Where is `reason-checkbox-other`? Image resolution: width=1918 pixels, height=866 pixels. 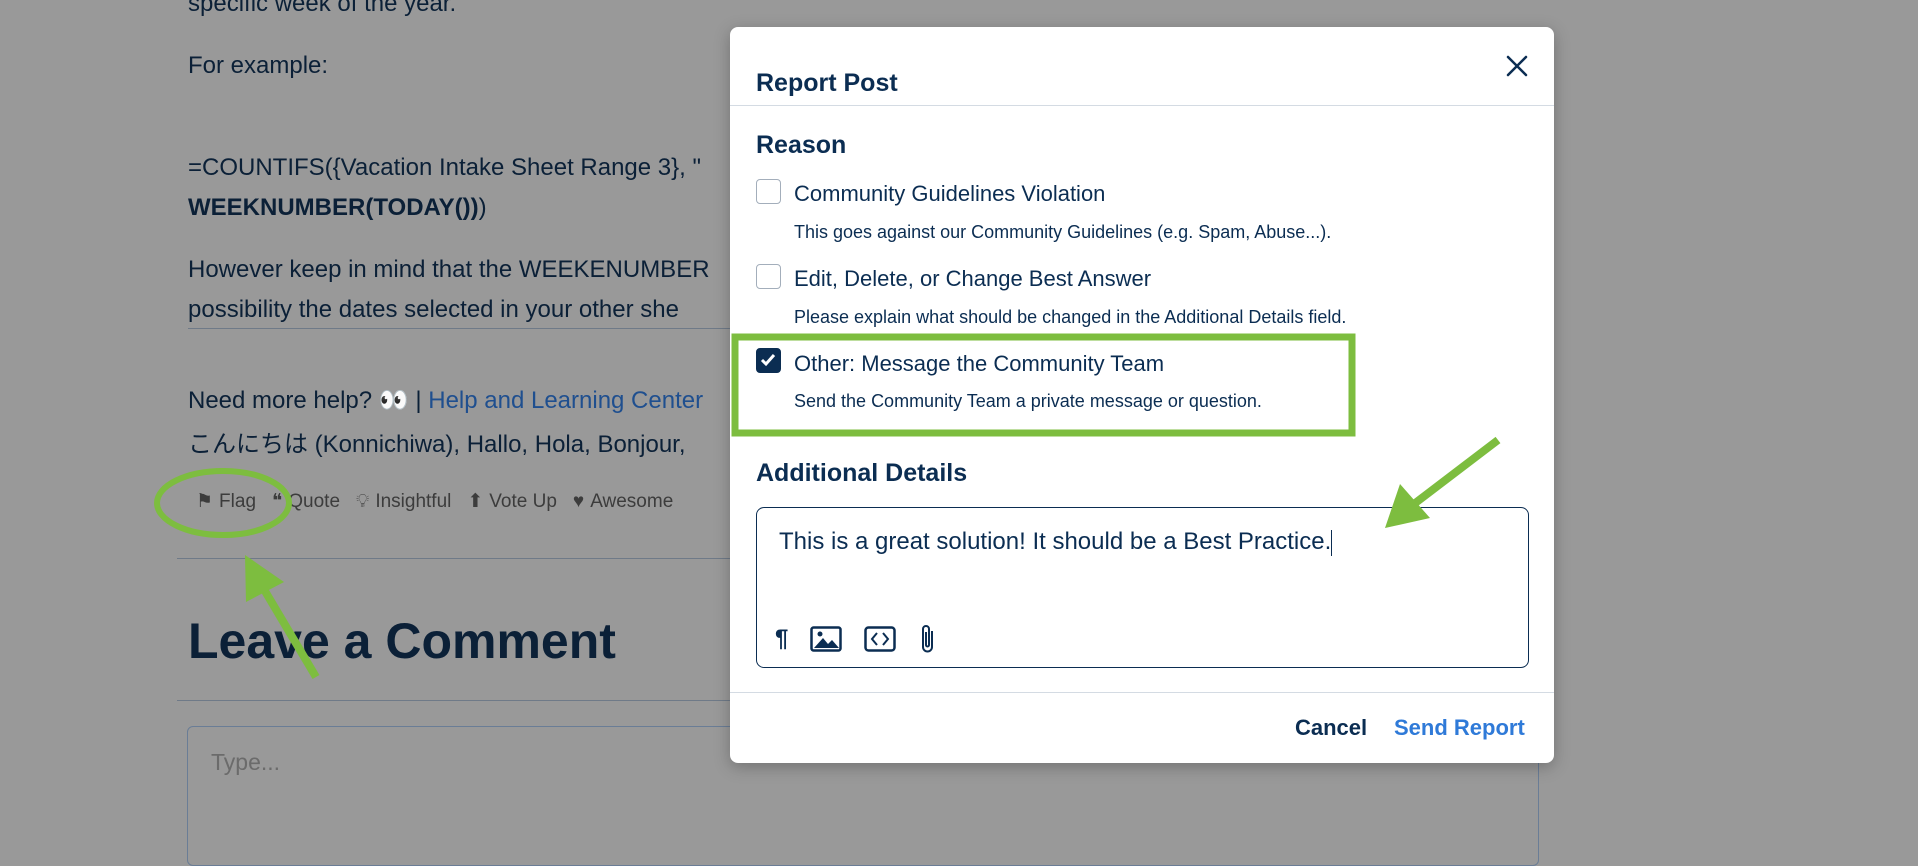 reason-checkbox-other is located at coordinates (768, 360).